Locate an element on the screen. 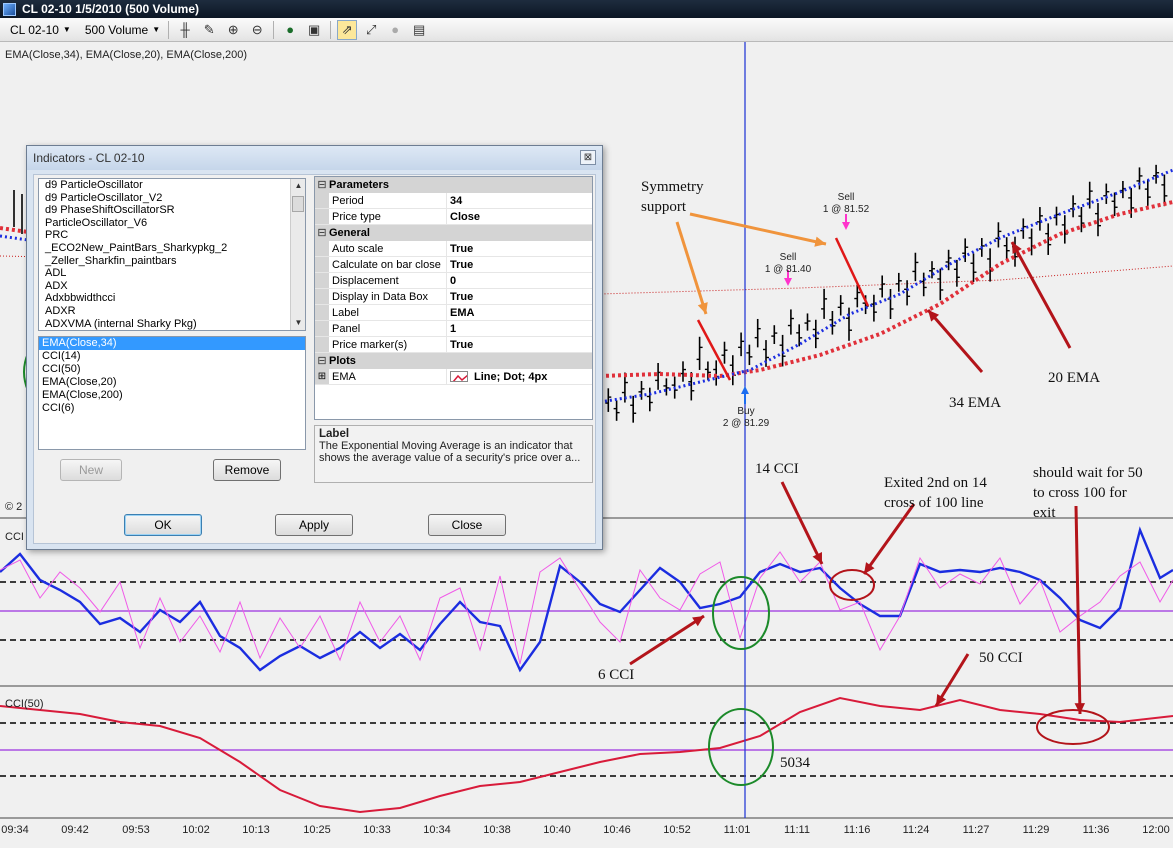 This screenshot has height=848, width=1173. property-row: Price type Close is located at coordinates (453, 217).